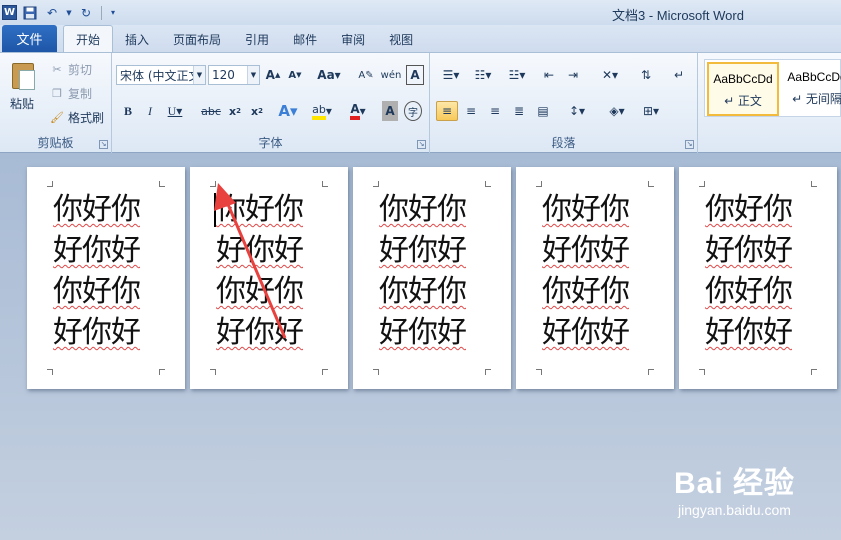  I want to click on font-group-label: 字体, so click(270, 143).